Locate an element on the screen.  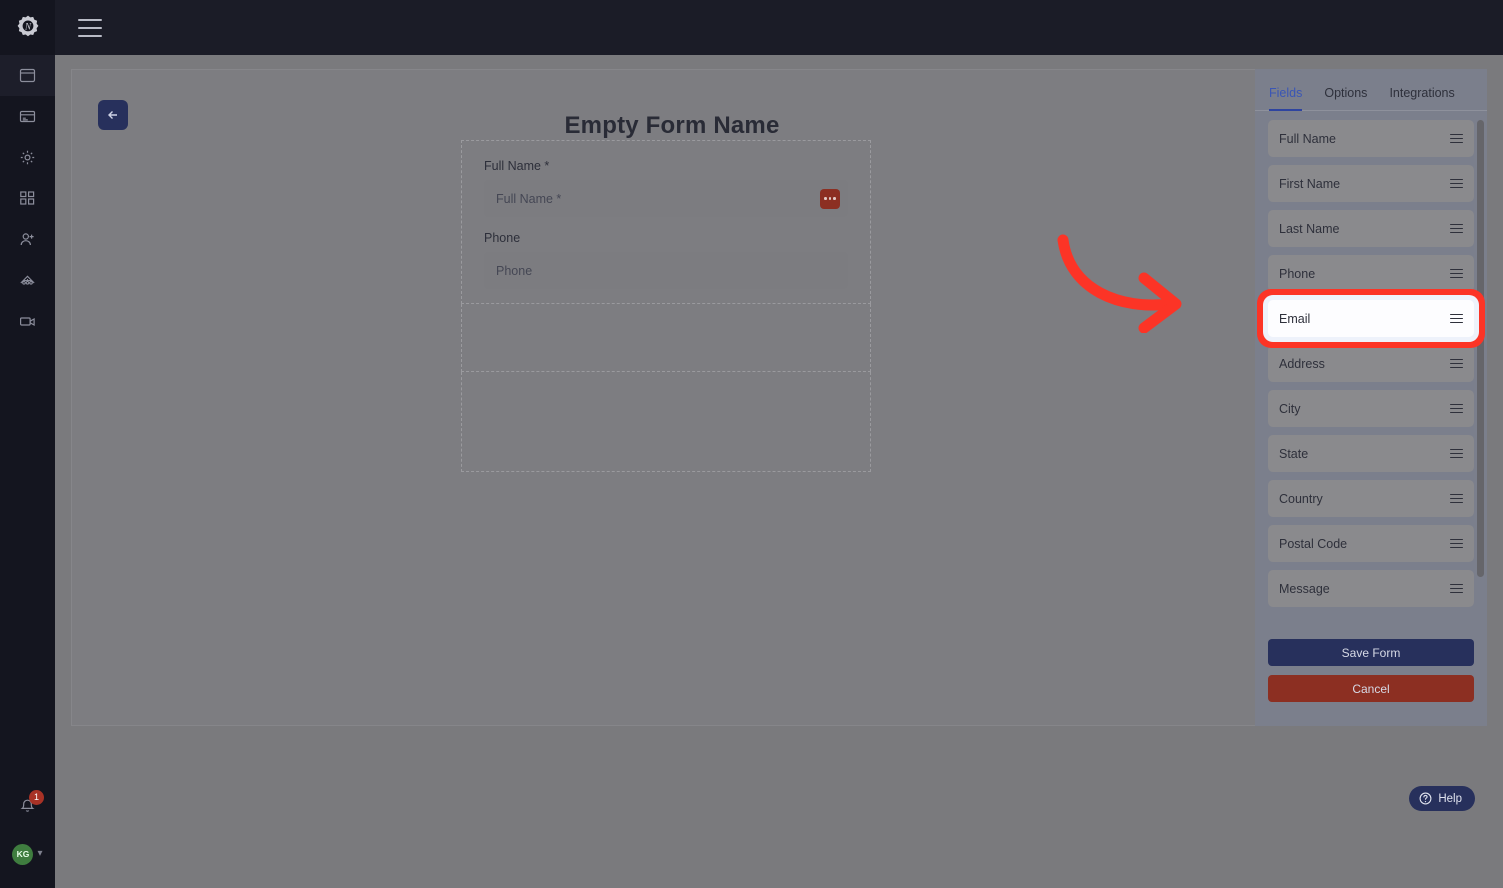
form-field-phone: Phone Phone is located at coordinates (666, 260).